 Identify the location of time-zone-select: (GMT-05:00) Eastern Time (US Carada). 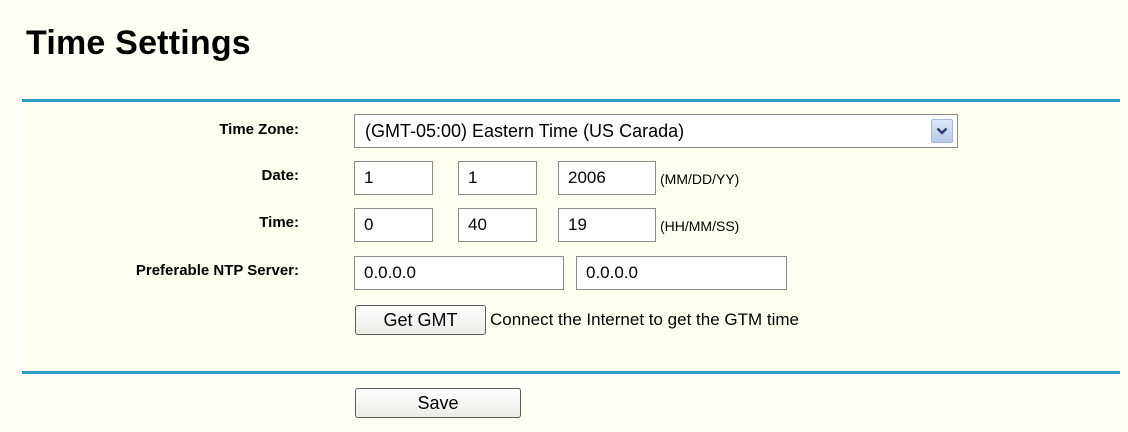
(656, 131).